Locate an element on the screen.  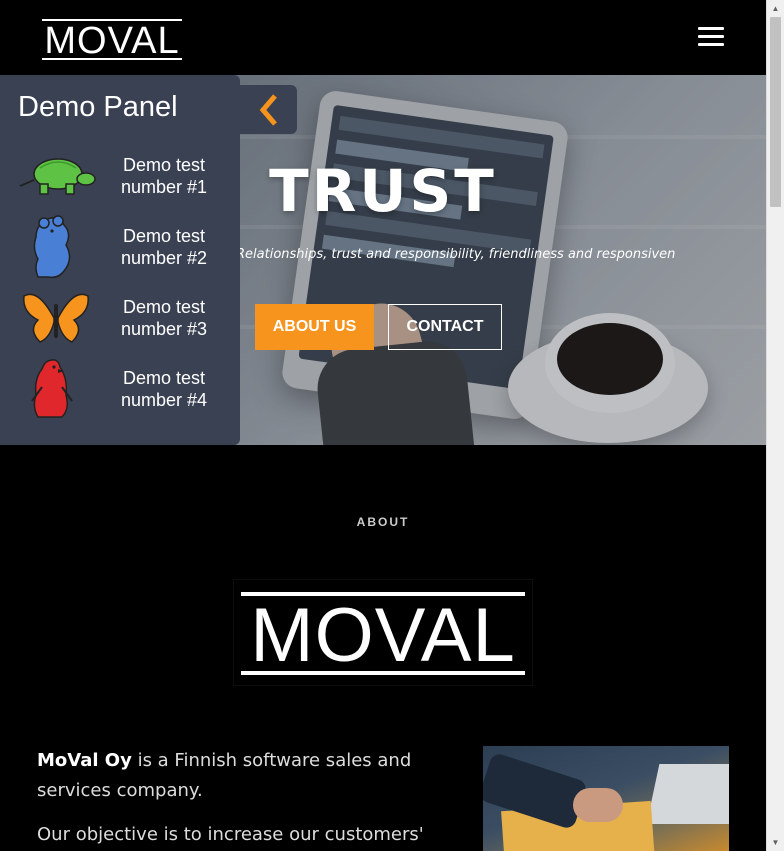
chevron-left-icon is located at coordinates (268, 109).